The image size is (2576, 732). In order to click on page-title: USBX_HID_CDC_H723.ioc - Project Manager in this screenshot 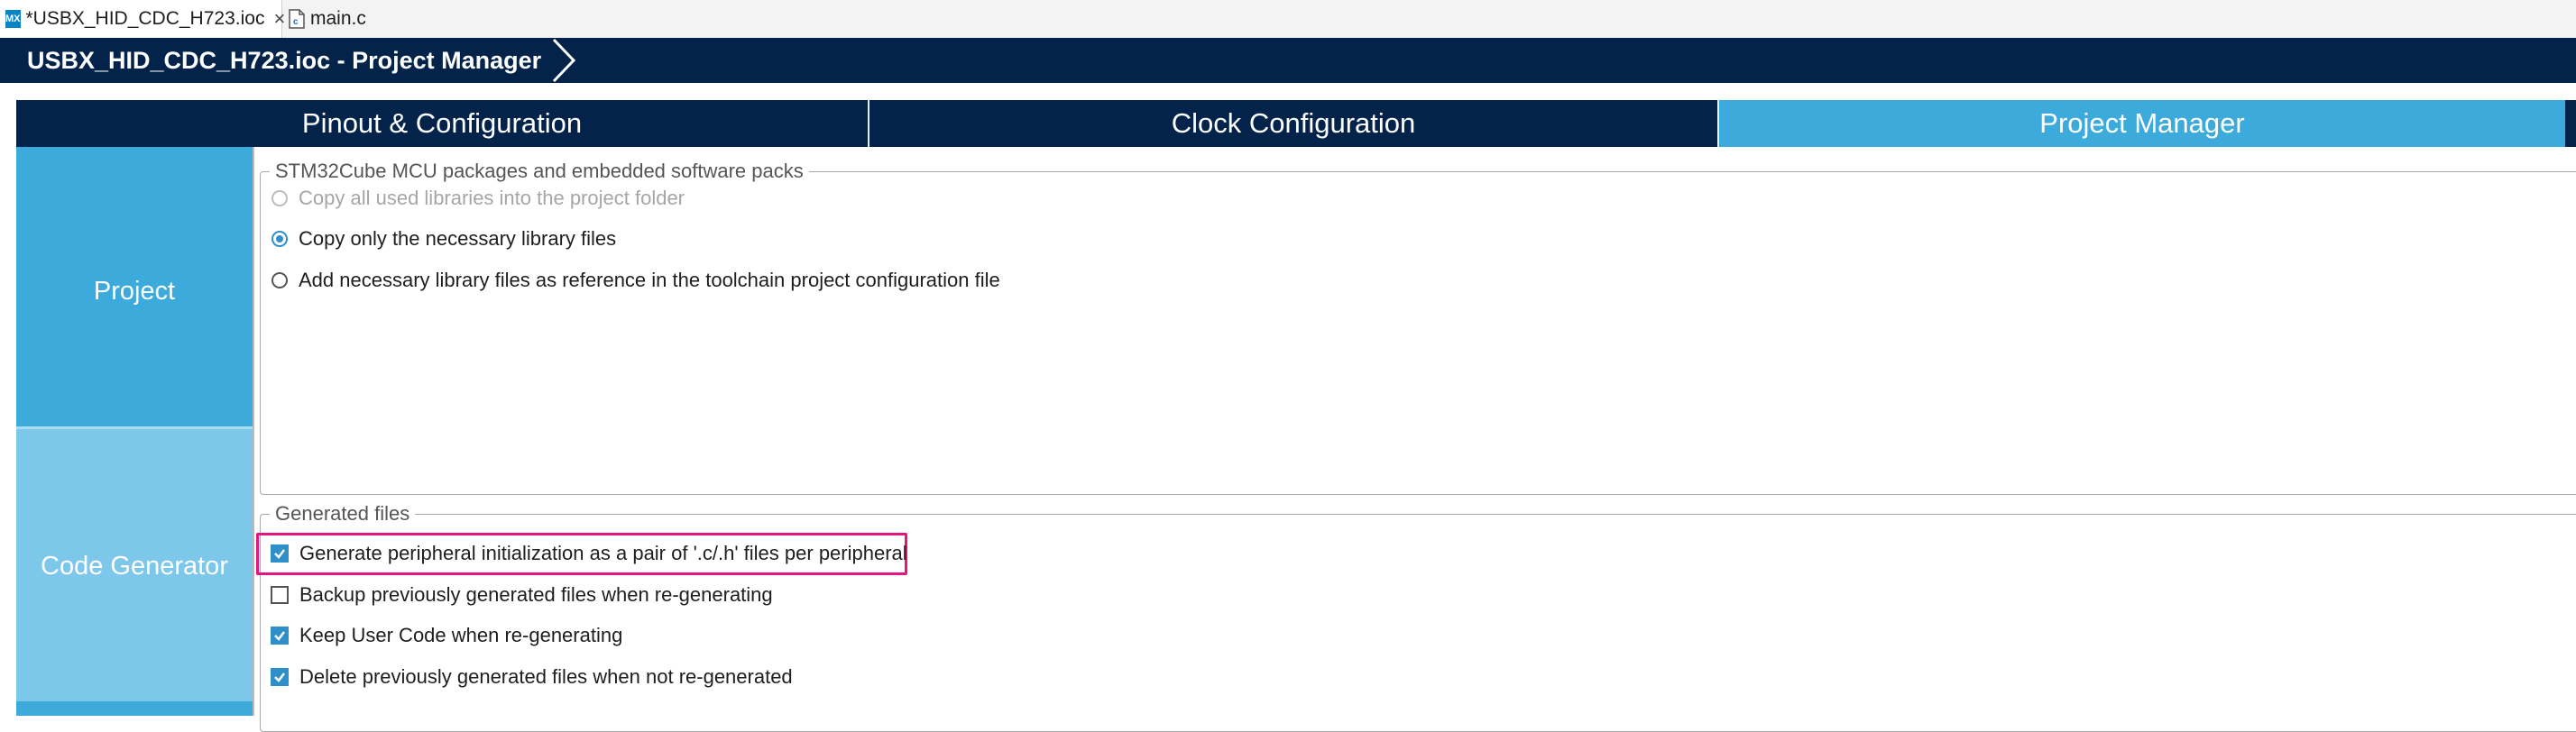, I will do `click(284, 60)`.